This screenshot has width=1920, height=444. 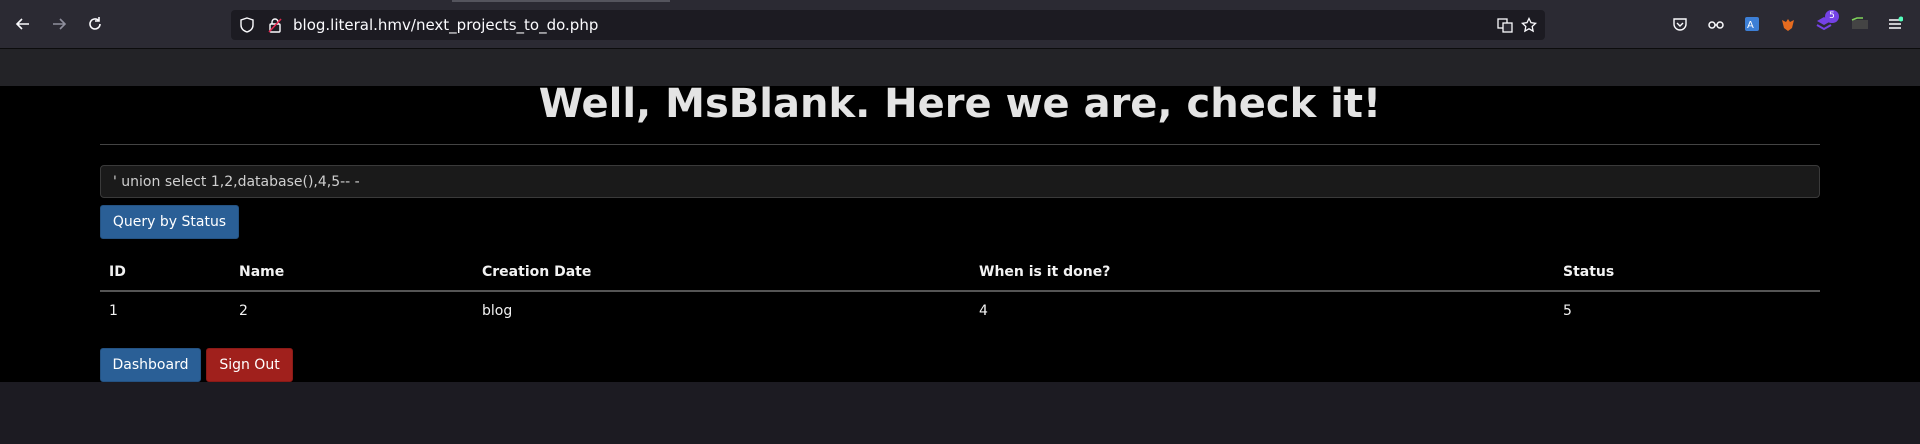 What do you see at coordinates (1567, 310) in the screenshot?
I see `table-cell: 5` at bounding box center [1567, 310].